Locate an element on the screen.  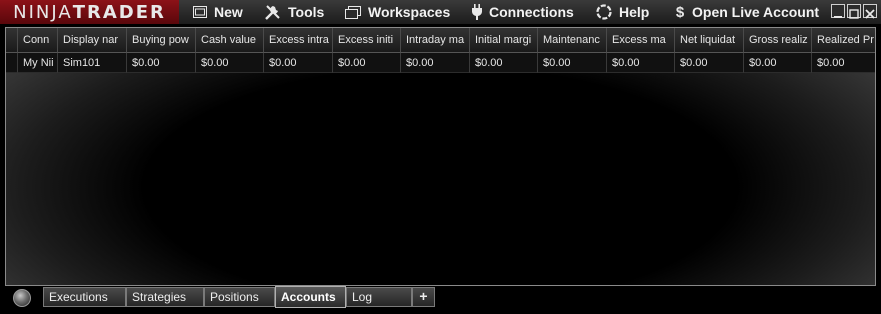
maximize-icon is located at coordinates (854, 14).